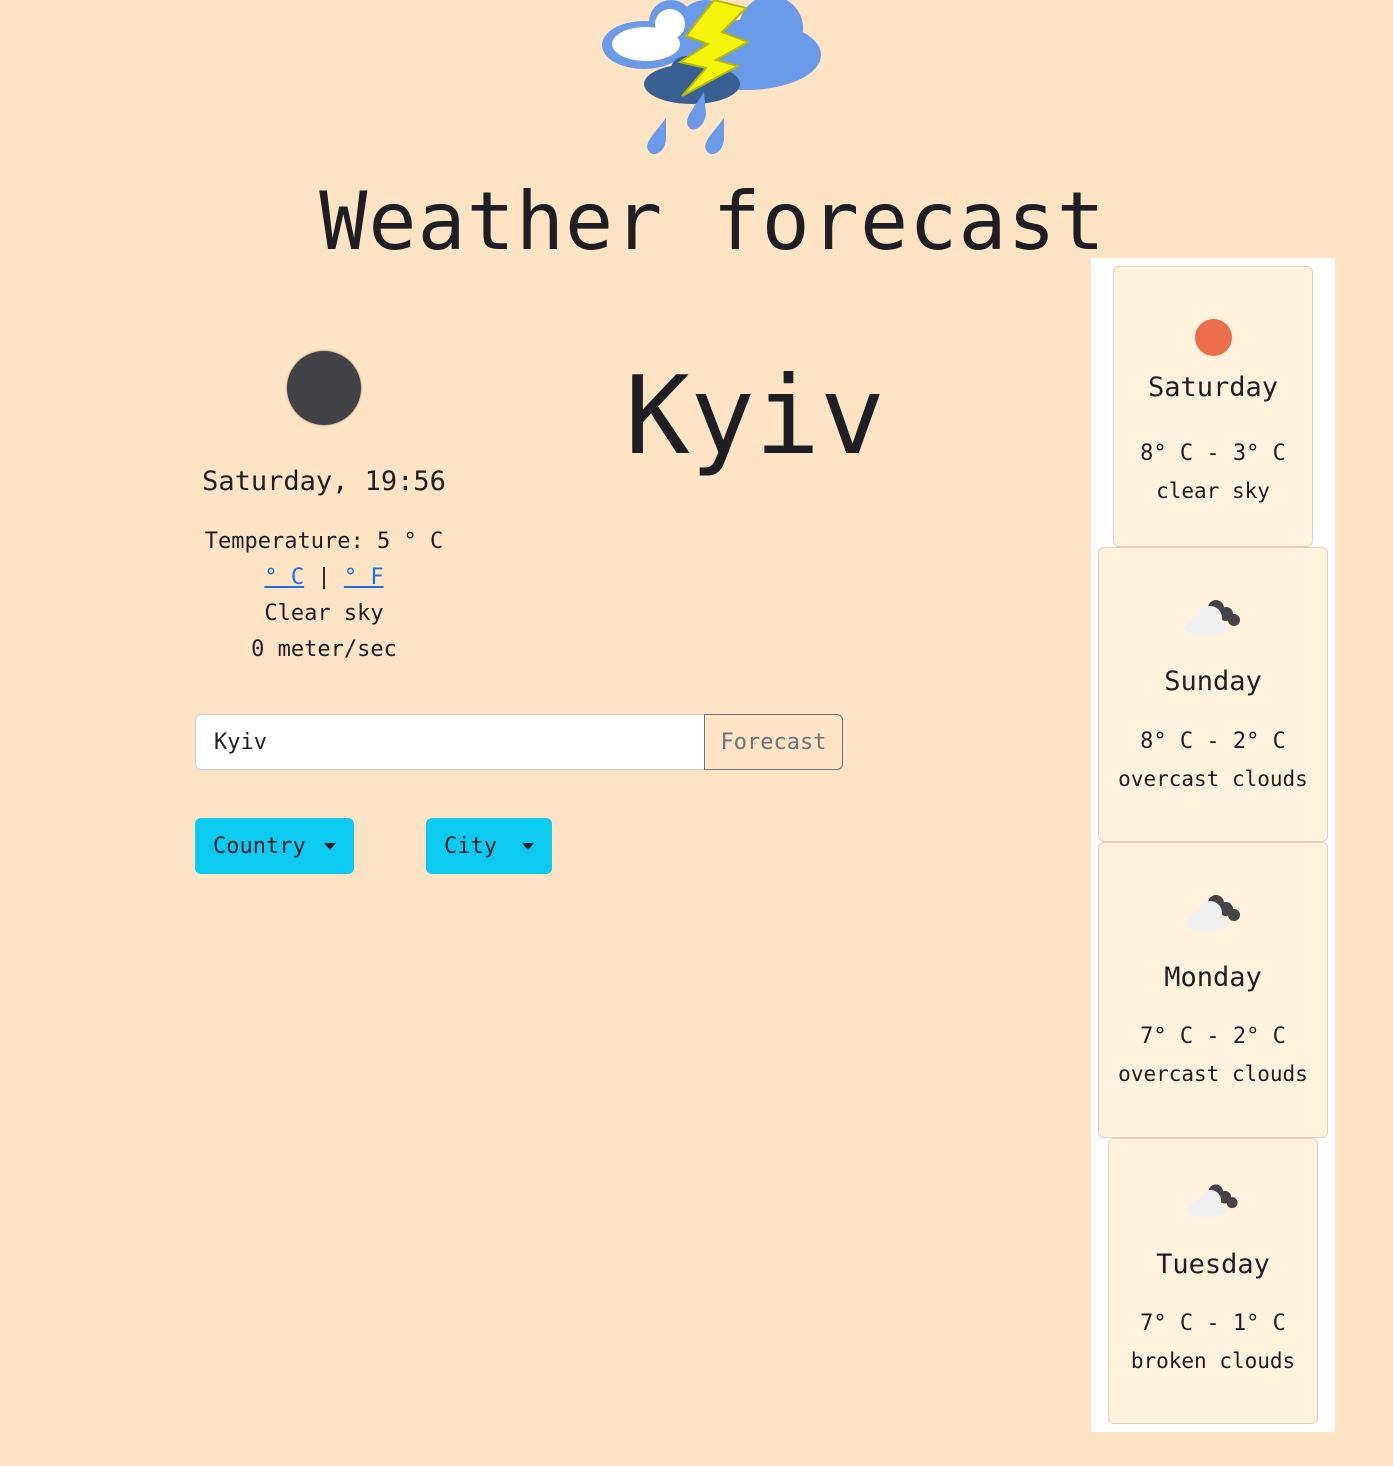 Image resolution: width=1393 pixels, height=1466 pixels. I want to click on forecast-temp-range: 8° C - 2° C, so click(1213, 741).